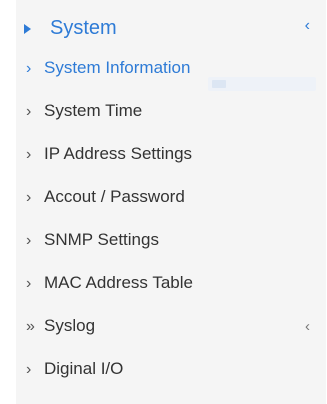 This screenshot has width=327, height=404. Describe the element at coordinates (171, 113) in the screenshot. I see `sidebar-item-system-time: › System Time` at that location.